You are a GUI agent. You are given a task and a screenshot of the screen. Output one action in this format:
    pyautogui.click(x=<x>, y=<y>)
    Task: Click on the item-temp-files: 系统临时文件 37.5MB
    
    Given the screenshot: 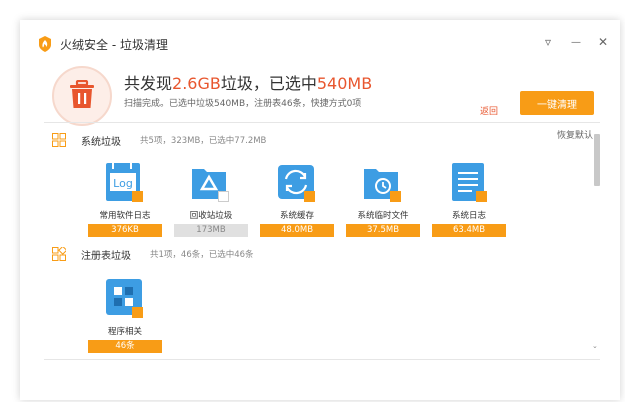 What is the action you would take?
    pyautogui.click(x=383, y=203)
    